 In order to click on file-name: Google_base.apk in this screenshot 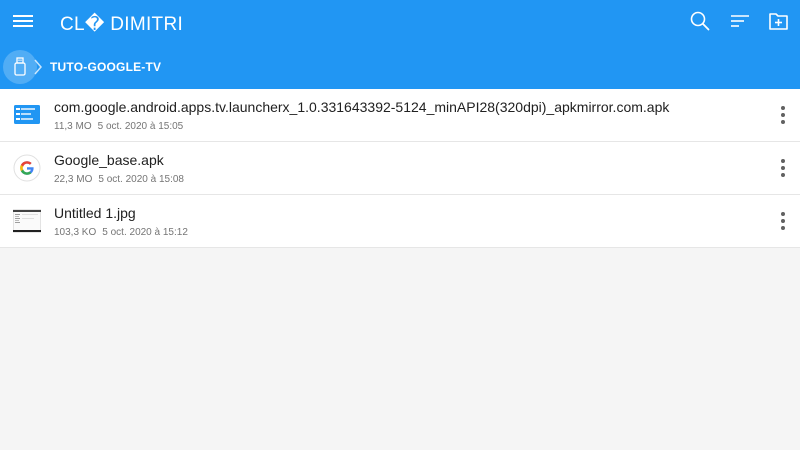, I will do `click(109, 160)`.